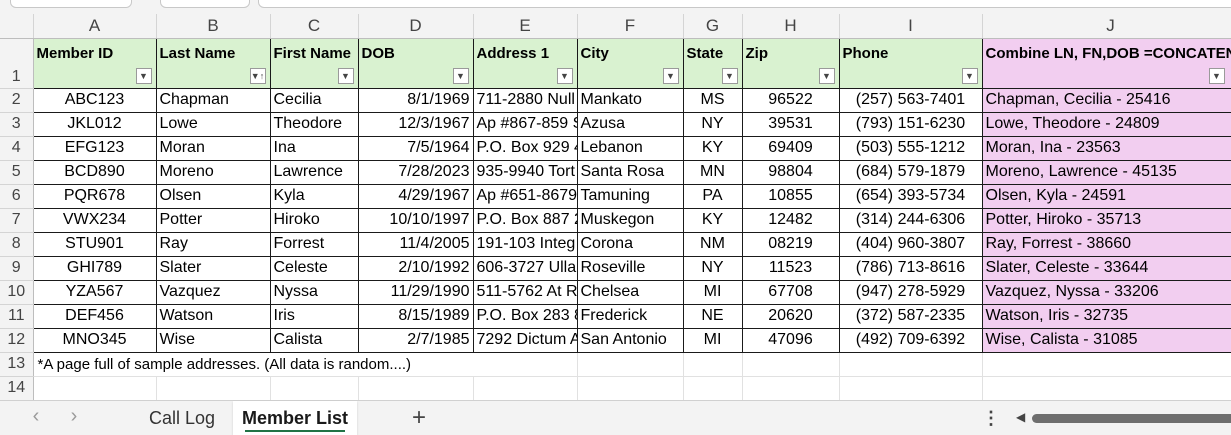 The width and height of the screenshot is (1231, 435). What do you see at coordinates (1106, 292) in the screenshot?
I see `cell-combined: Vazquez, Nyssa - 33206` at bounding box center [1106, 292].